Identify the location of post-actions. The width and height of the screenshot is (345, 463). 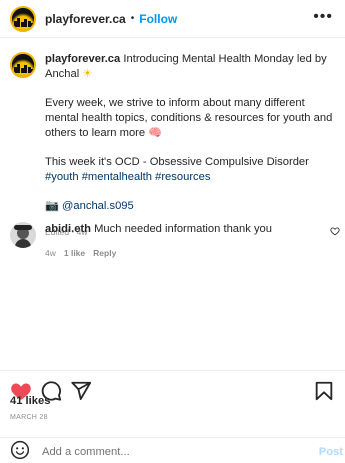
(172, 394).